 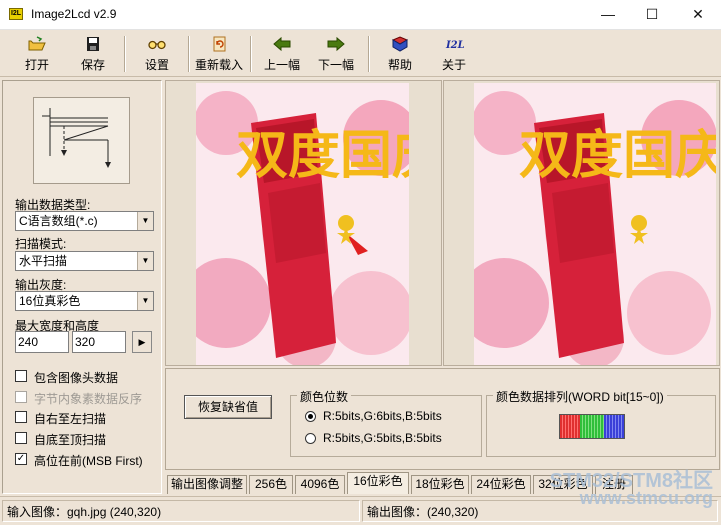 What do you see at coordinates (157, 54) in the screenshot?
I see `settings-button: 设置` at bounding box center [157, 54].